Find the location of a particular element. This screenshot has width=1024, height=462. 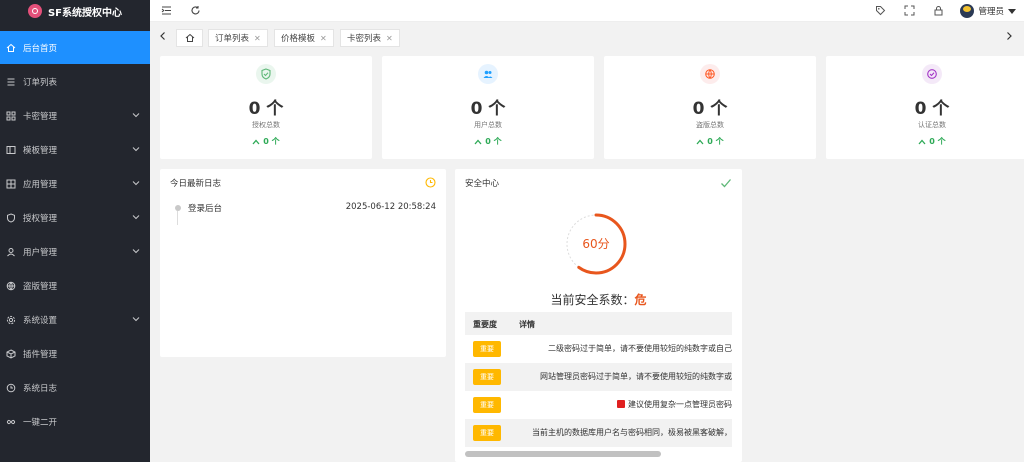

sidebar-item-users: 用户管理 is located at coordinates (75, 251).